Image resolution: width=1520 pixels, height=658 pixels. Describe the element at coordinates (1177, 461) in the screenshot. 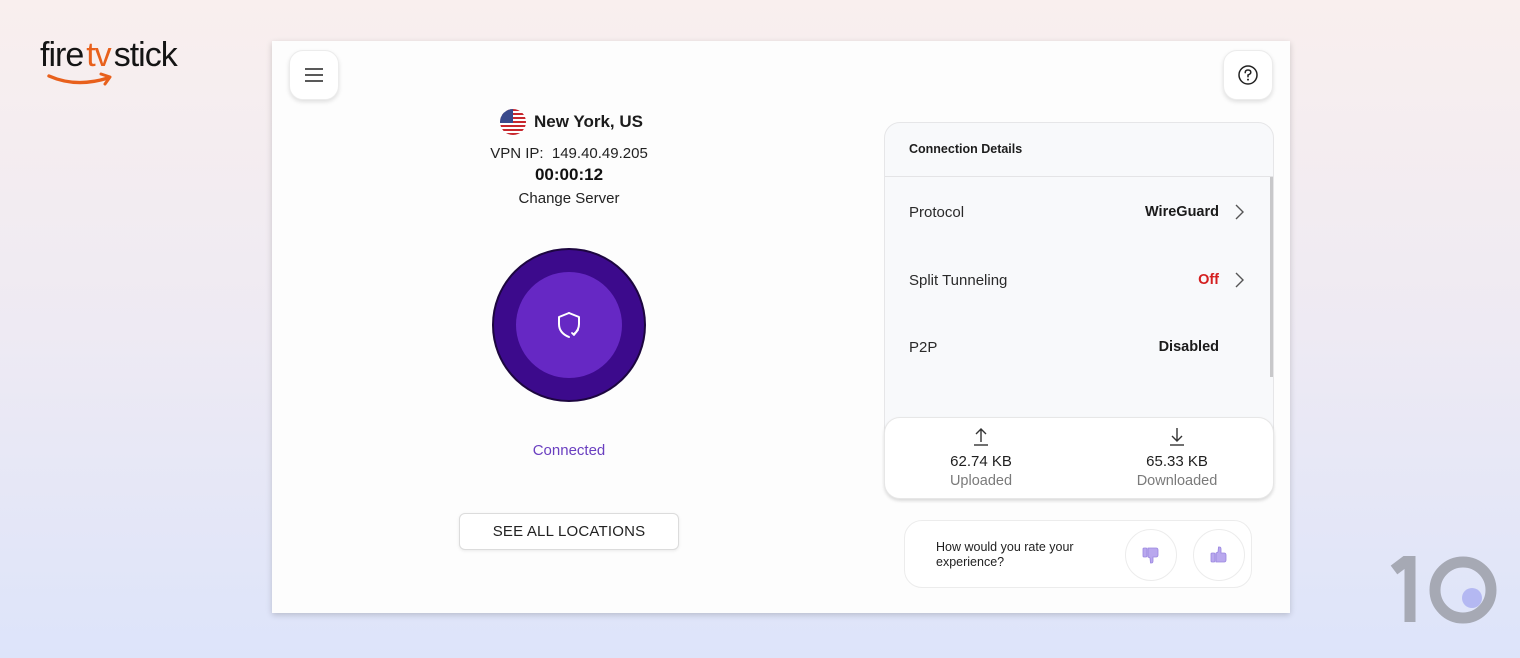

I see `downloaded-value: 65.33 KB` at that location.